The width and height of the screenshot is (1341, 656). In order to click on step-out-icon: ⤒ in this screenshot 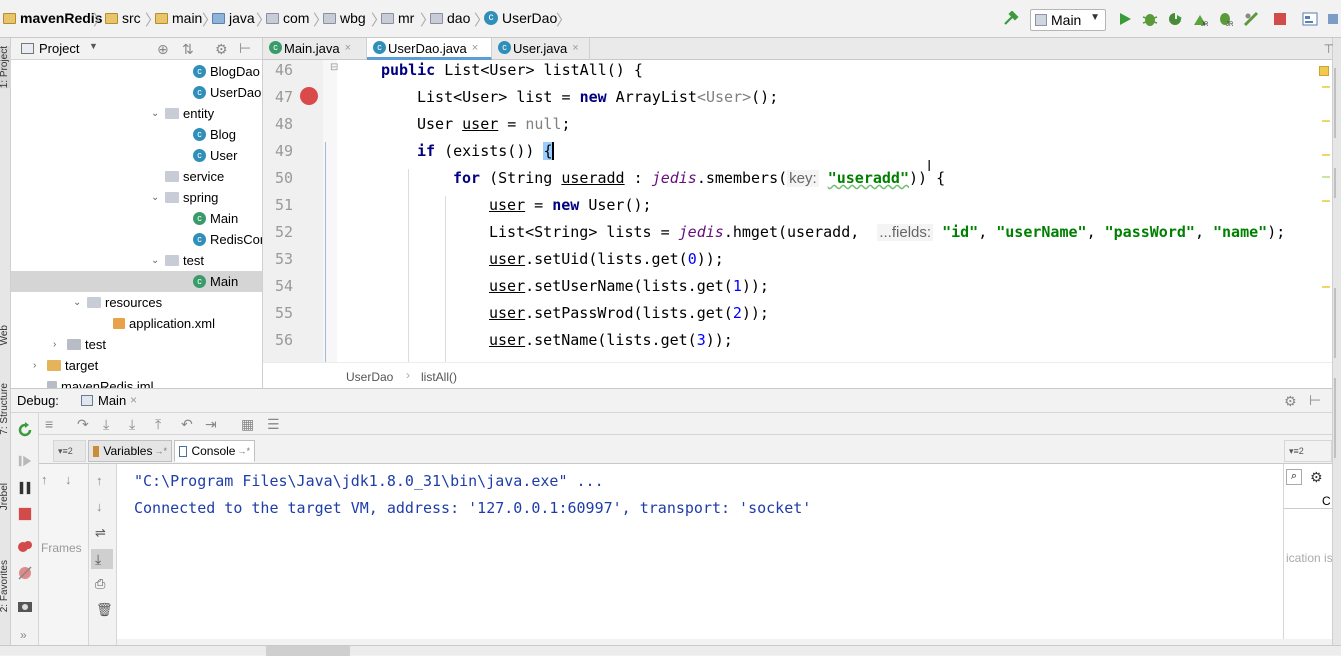, I will do `click(158, 424)`.